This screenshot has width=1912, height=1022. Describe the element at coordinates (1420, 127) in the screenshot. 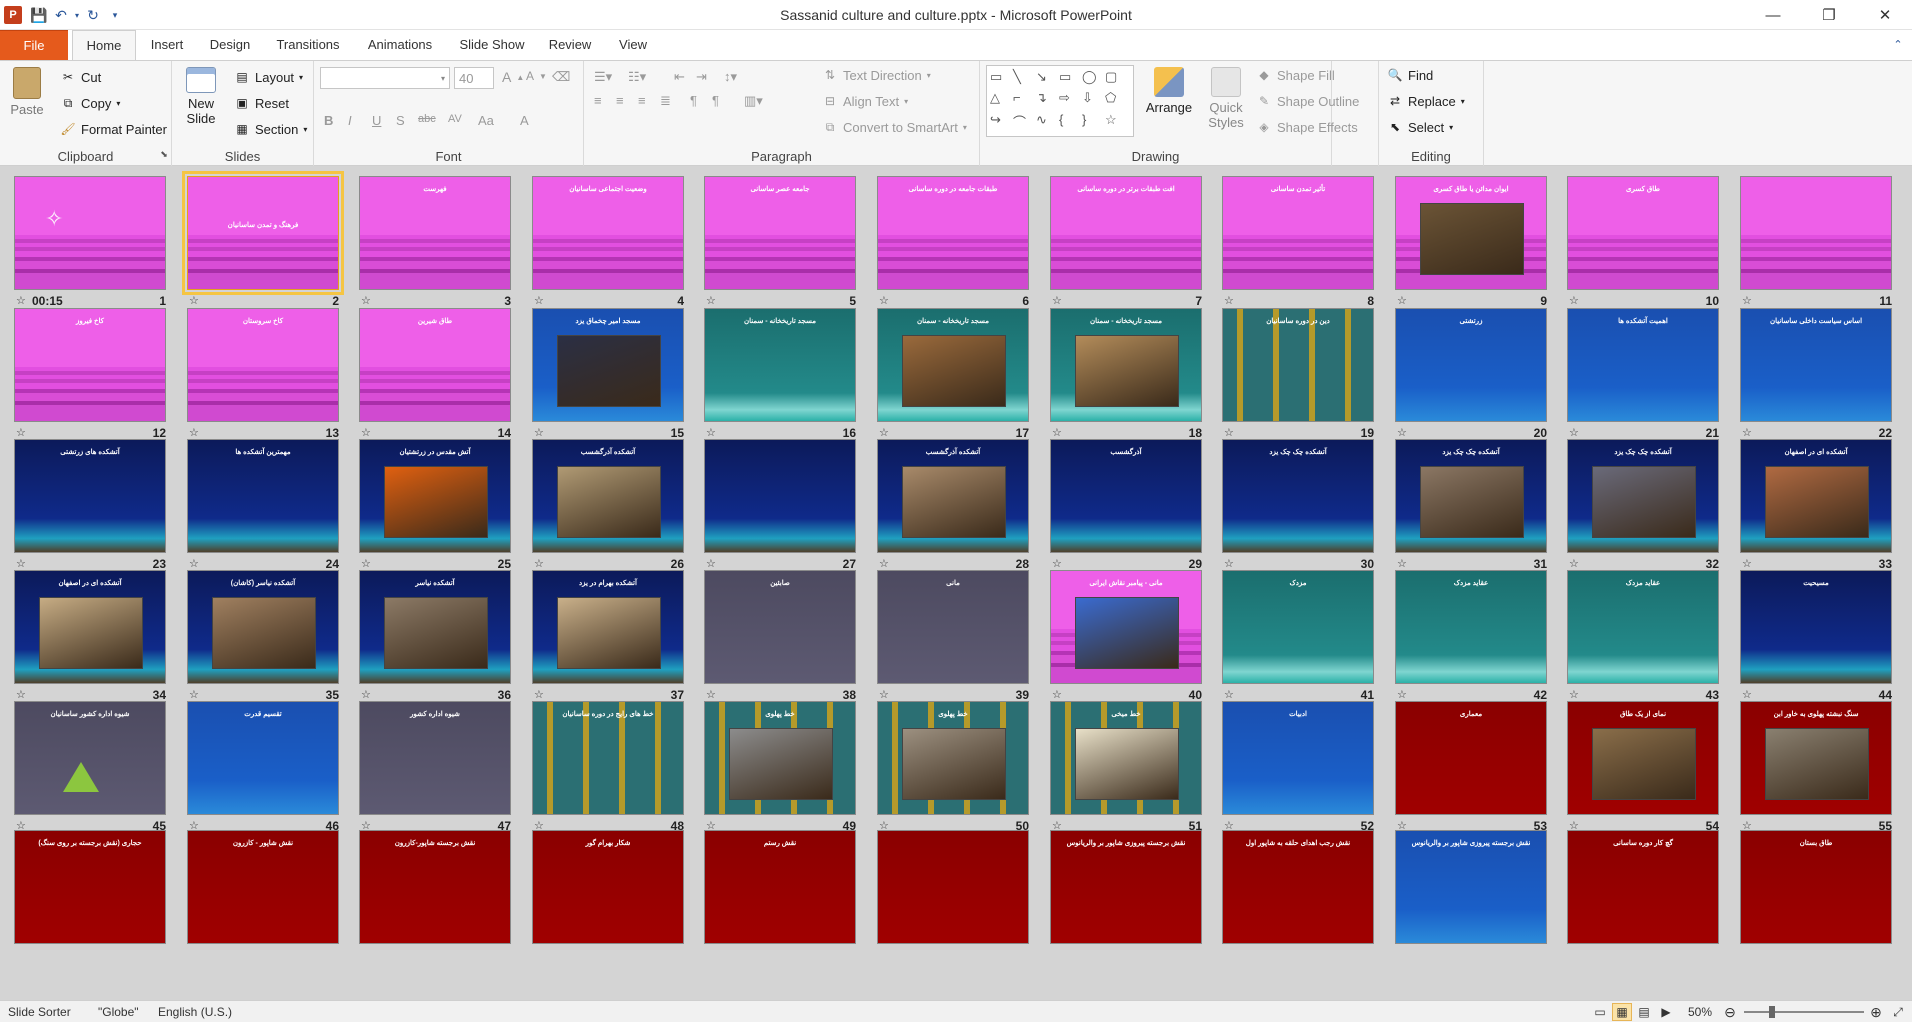

I see `select-button: ⬉ Select ▾` at that location.